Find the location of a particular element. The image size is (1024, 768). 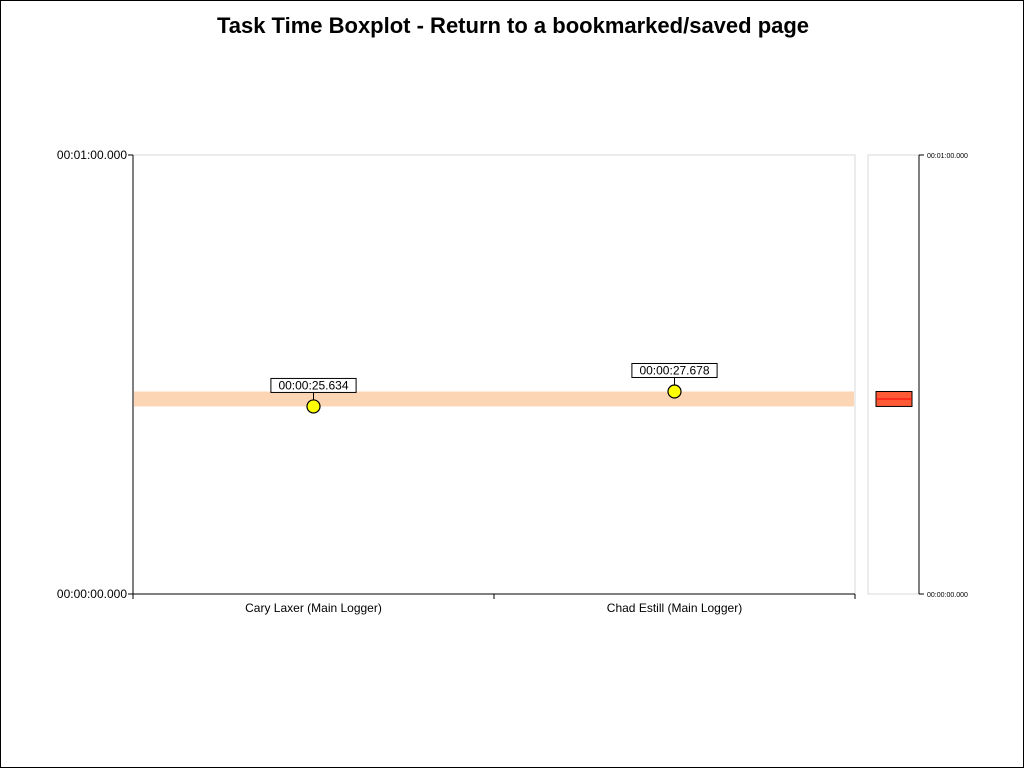

x-tick-label: Chad Estill (Main Logger) is located at coordinates (674, 608).